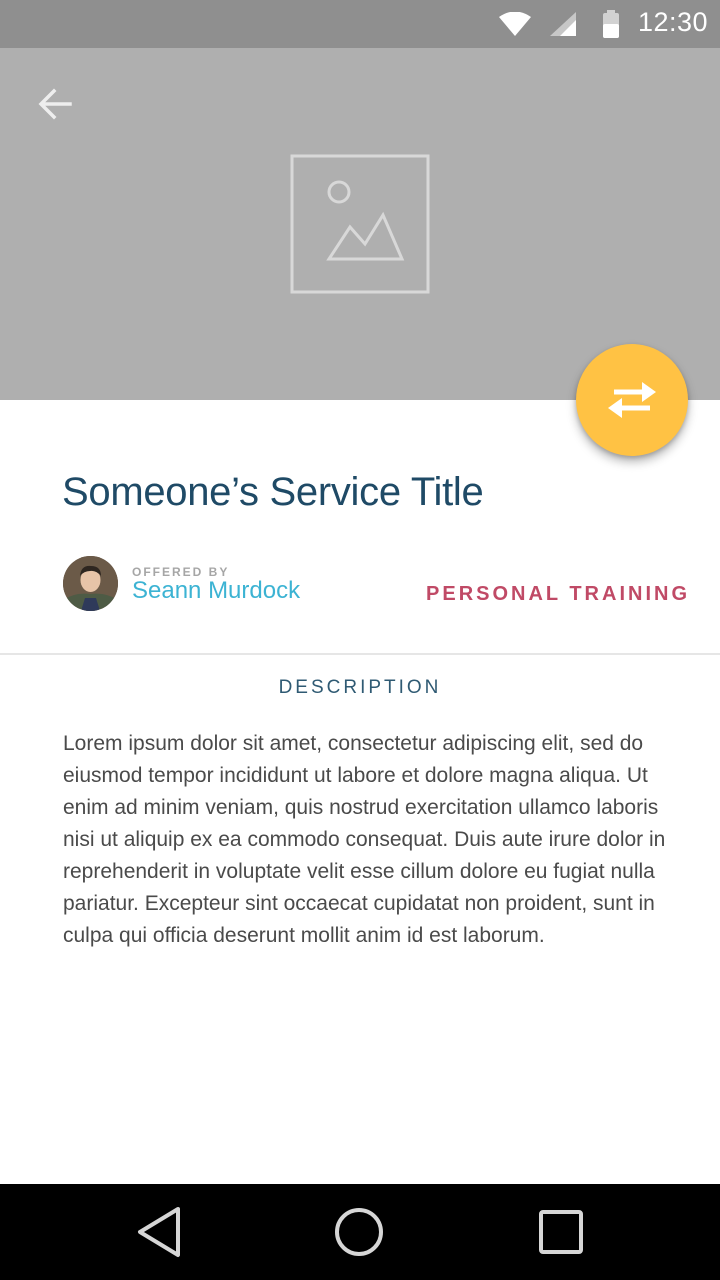  I want to click on nav-recent-icon, so click(561, 1232).